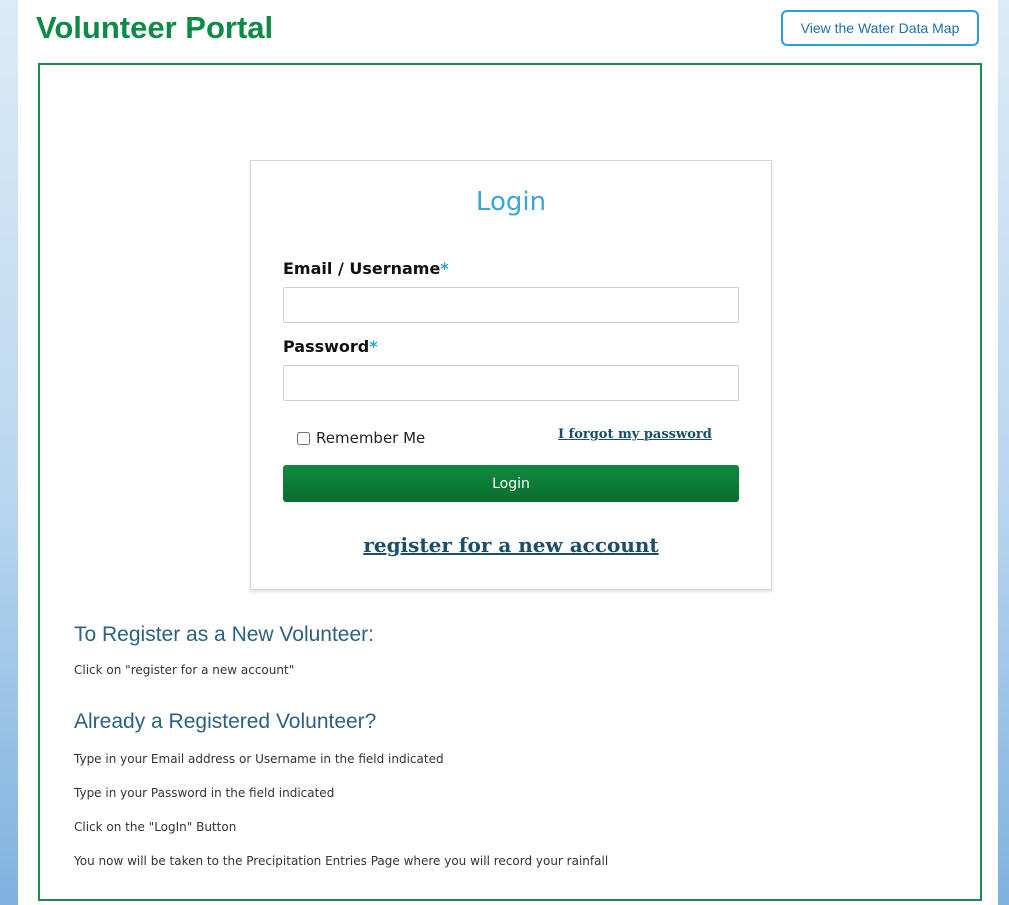 The width and height of the screenshot is (1009, 905). Describe the element at coordinates (224, 634) in the screenshot. I see `new-volunteer-heading: To Register as a New Volunteer:` at that location.